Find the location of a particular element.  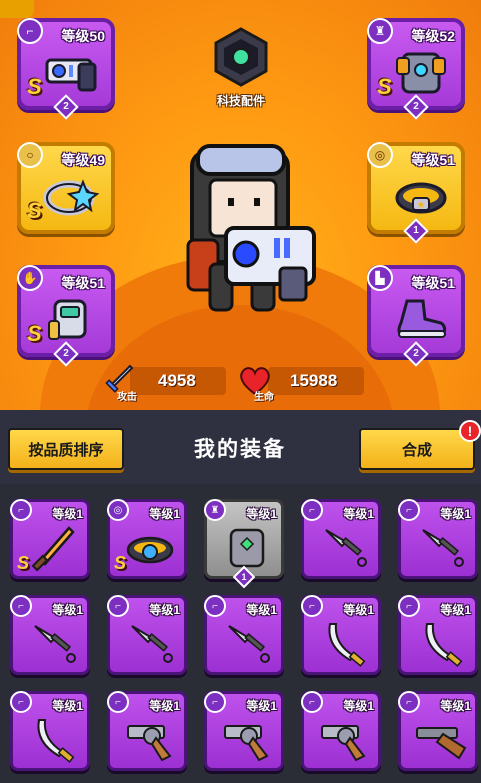

slot-armor: ♜ 等级52 S 2 is located at coordinates (416, 69).